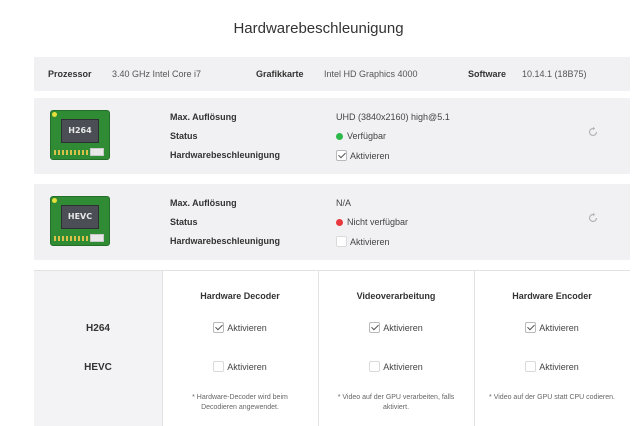 The image size is (637, 426). I want to click on graphics-label: Grafikkarte, so click(280, 74).